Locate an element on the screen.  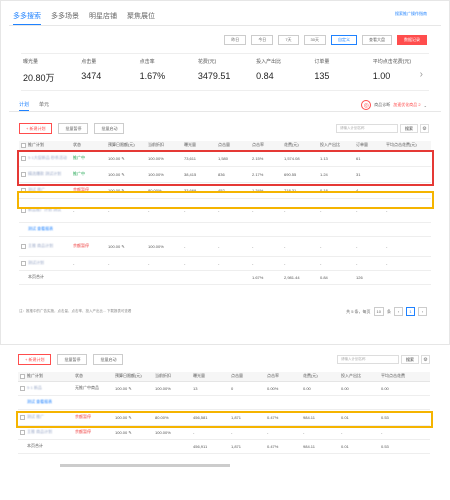
view-market-button: 查看大盘 is located at coordinates (377, 40).